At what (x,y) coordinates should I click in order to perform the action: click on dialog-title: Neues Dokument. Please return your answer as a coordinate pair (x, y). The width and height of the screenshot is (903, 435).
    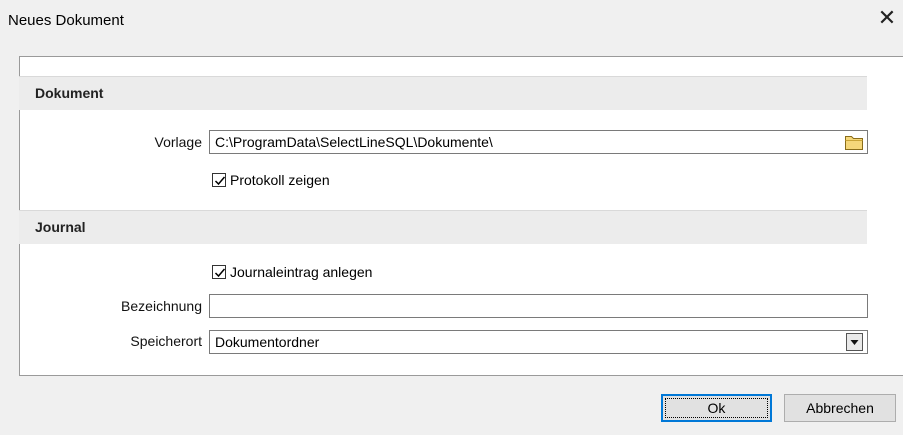
    Looking at the image, I should click on (66, 20).